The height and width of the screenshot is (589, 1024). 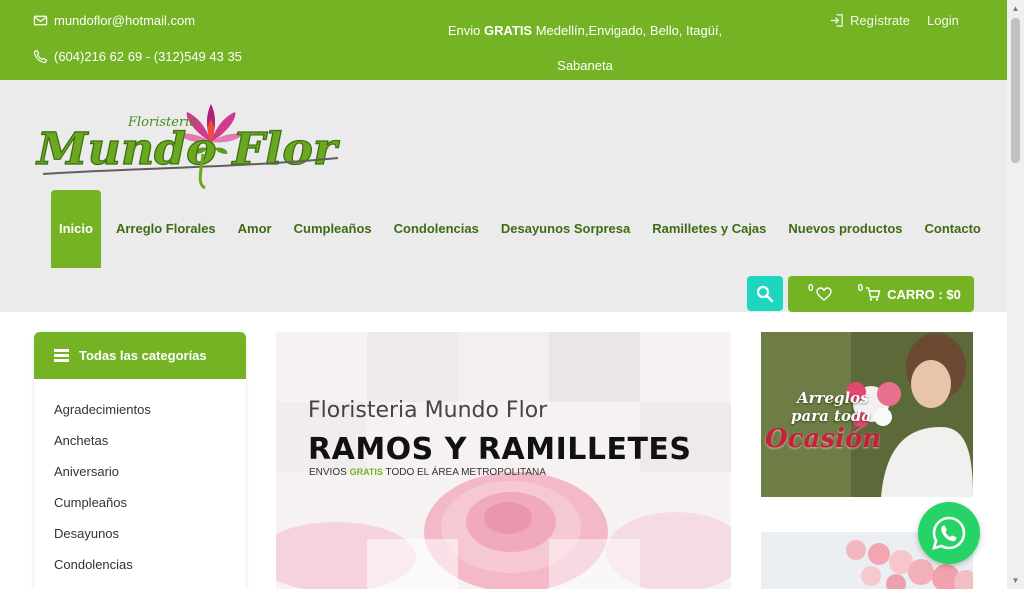 I want to click on cart-button: 0 0 CARRO : $0, so click(x=881, y=294).